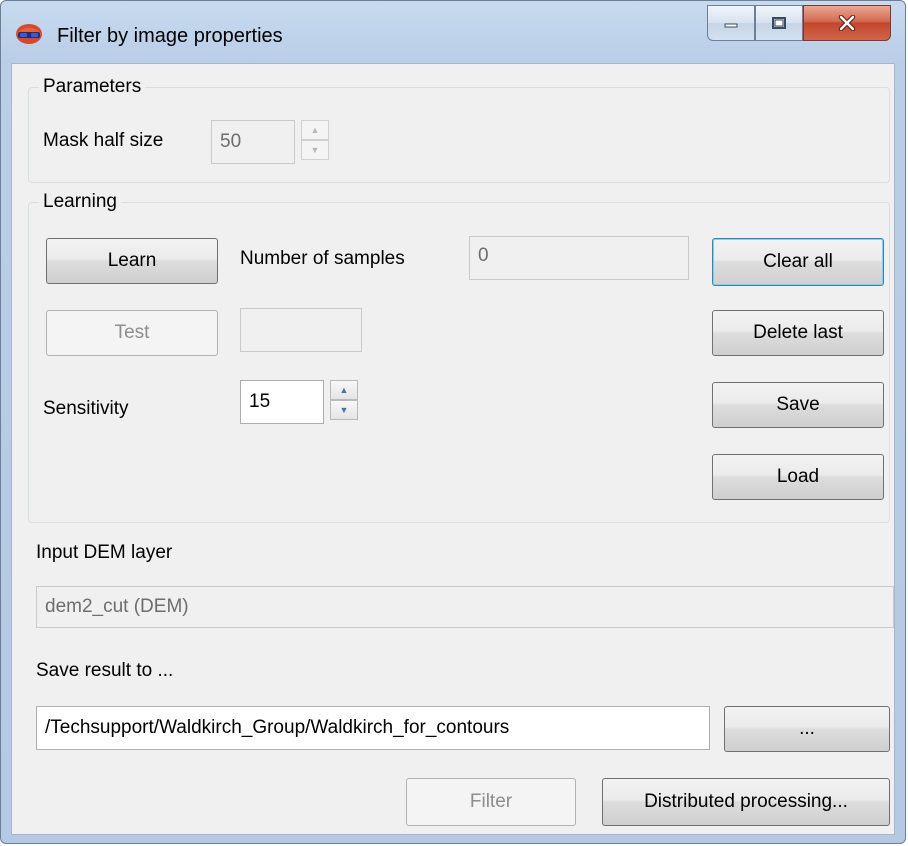 The width and height of the screenshot is (908, 846). What do you see at coordinates (92, 87) in the screenshot?
I see `parameters-group-title: Parameters` at bounding box center [92, 87].